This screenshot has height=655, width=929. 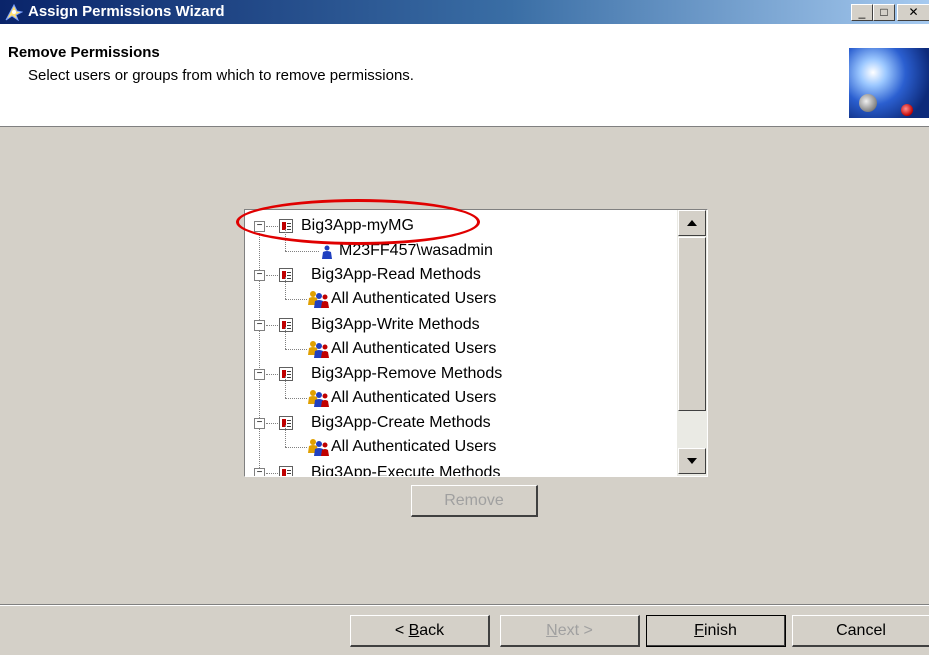 I want to click on close-icon: ✕, so click(x=913, y=12).